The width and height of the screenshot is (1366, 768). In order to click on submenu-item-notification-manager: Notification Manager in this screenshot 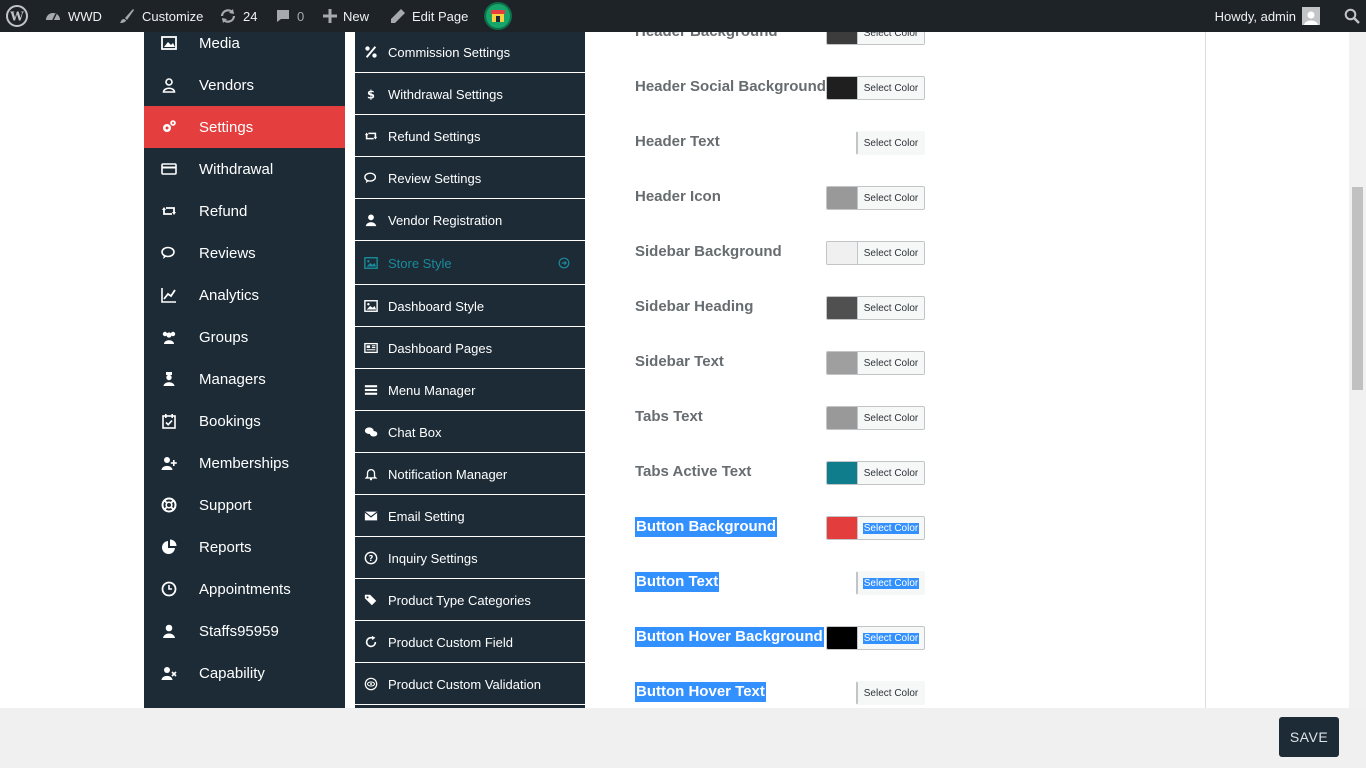, I will do `click(470, 474)`.